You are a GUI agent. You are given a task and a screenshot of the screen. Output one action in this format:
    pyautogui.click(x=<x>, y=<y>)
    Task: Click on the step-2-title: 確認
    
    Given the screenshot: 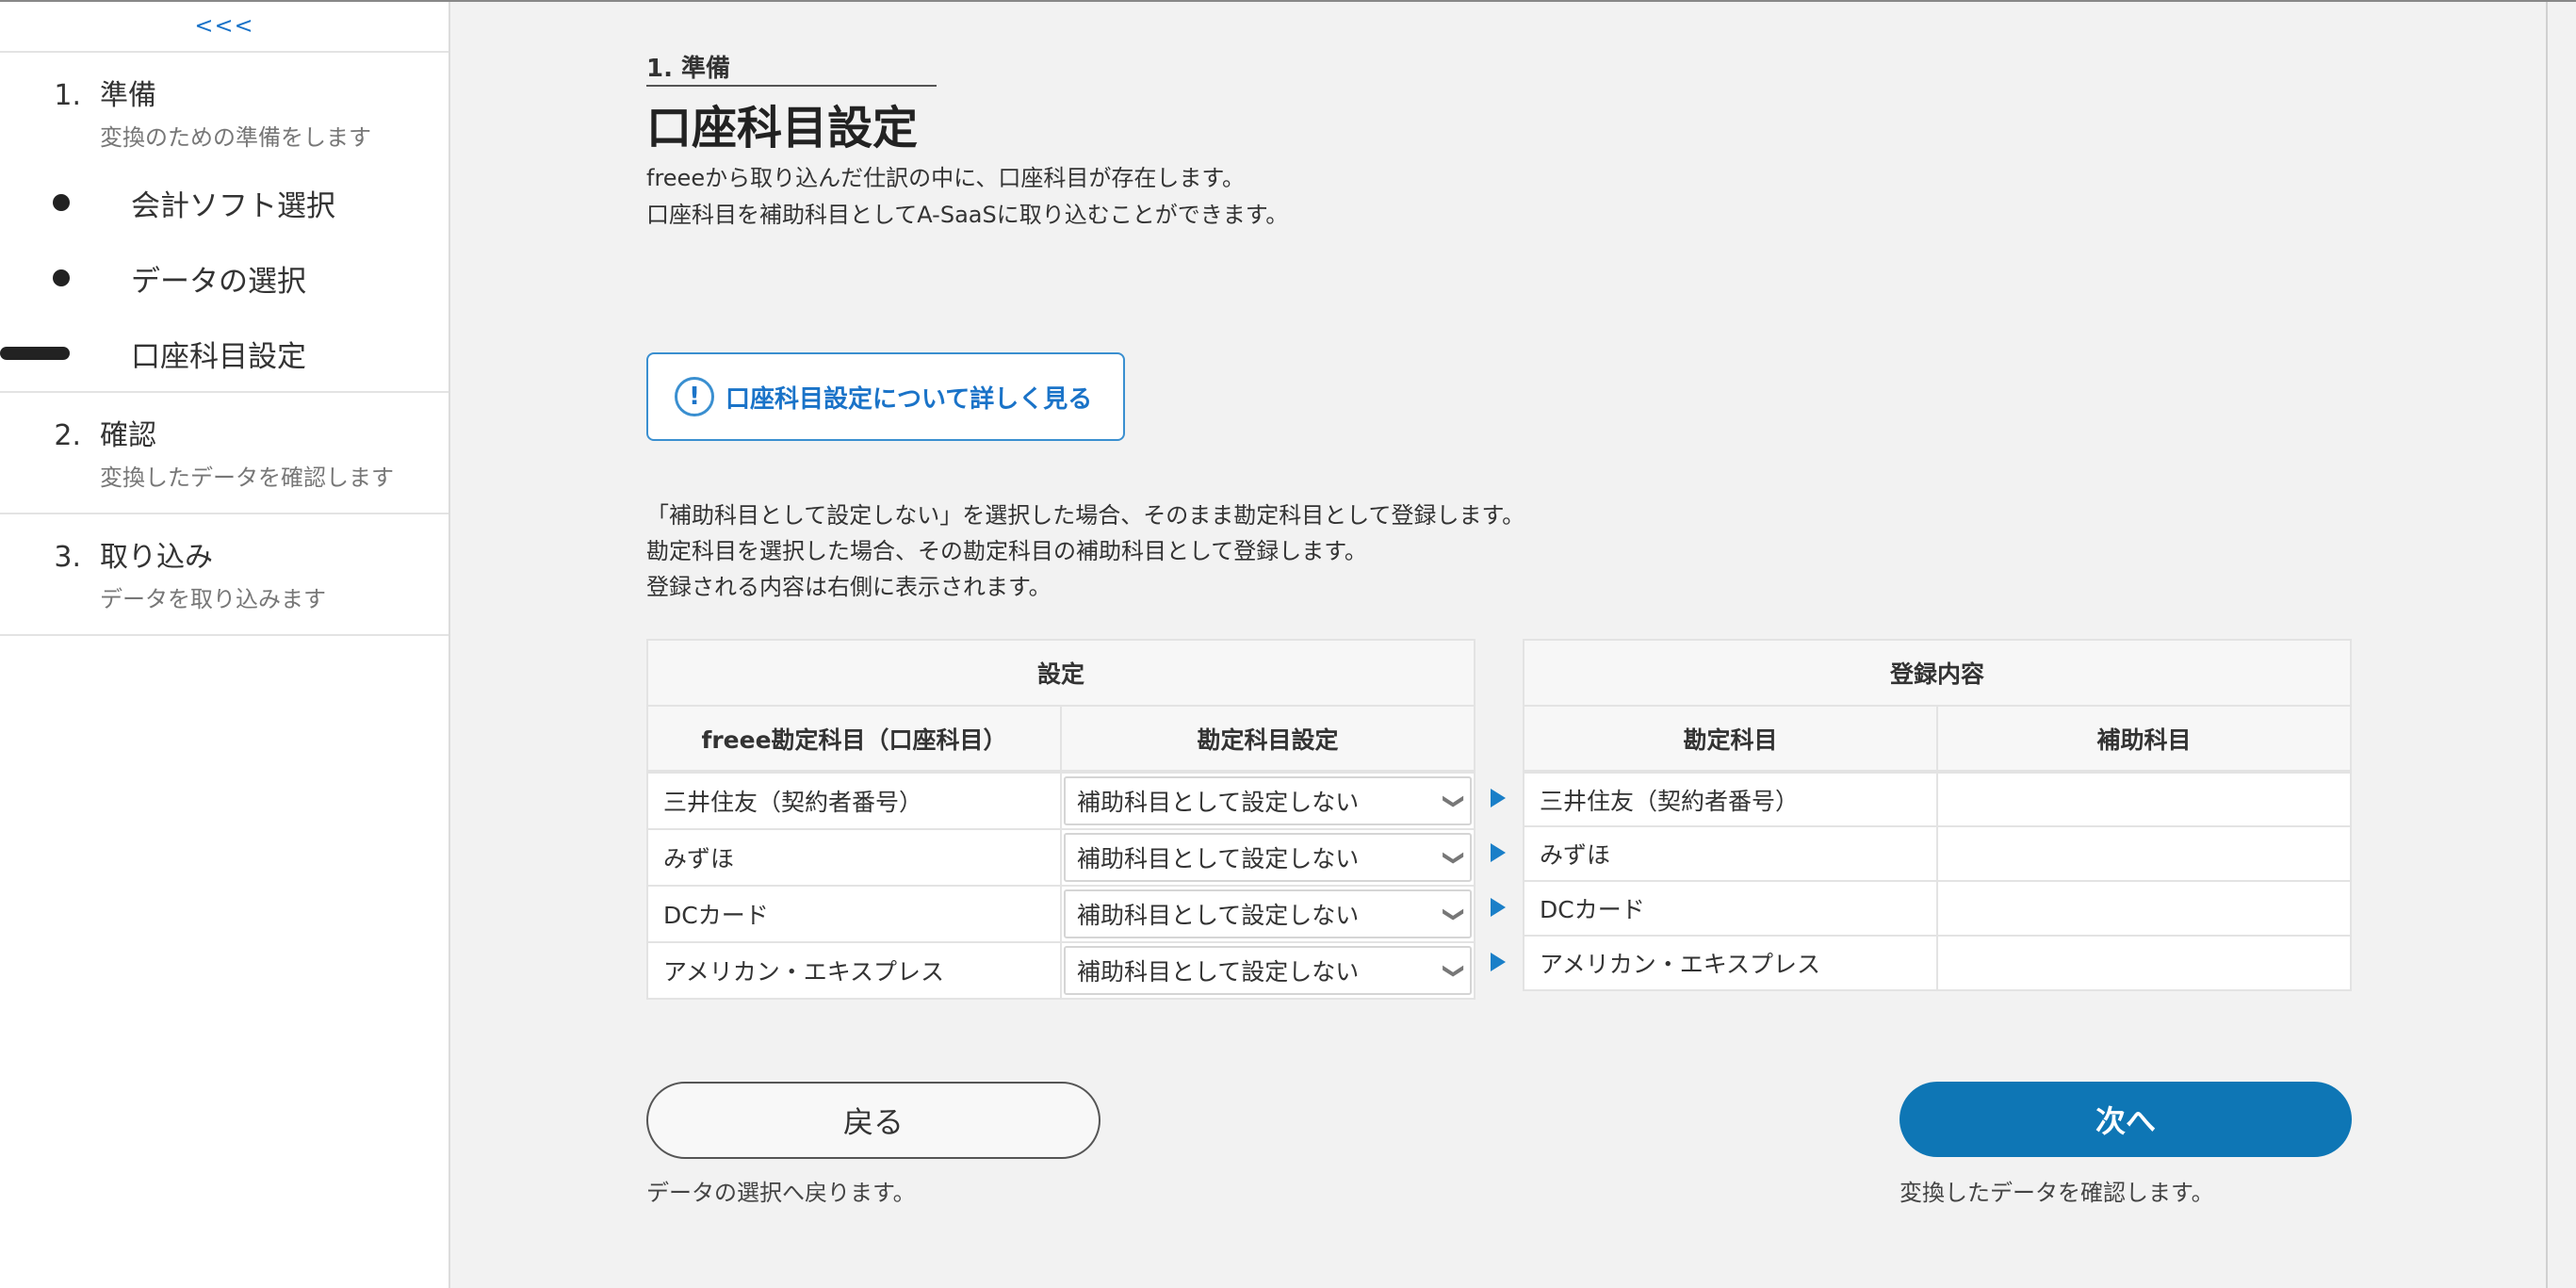 What is the action you would take?
    pyautogui.click(x=128, y=435)
    